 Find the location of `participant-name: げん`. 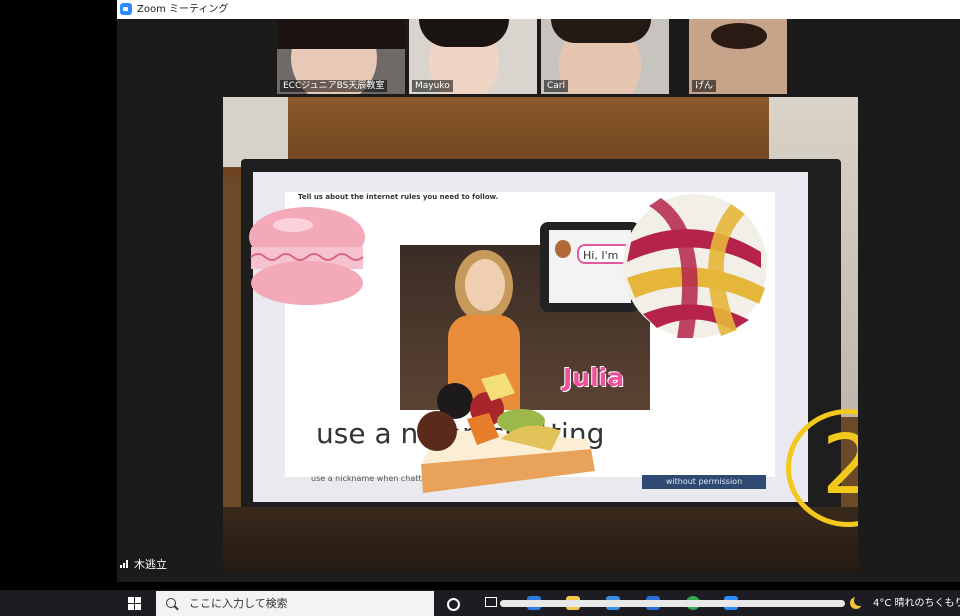

participant-name: げん is located at coordinates (704, 86).